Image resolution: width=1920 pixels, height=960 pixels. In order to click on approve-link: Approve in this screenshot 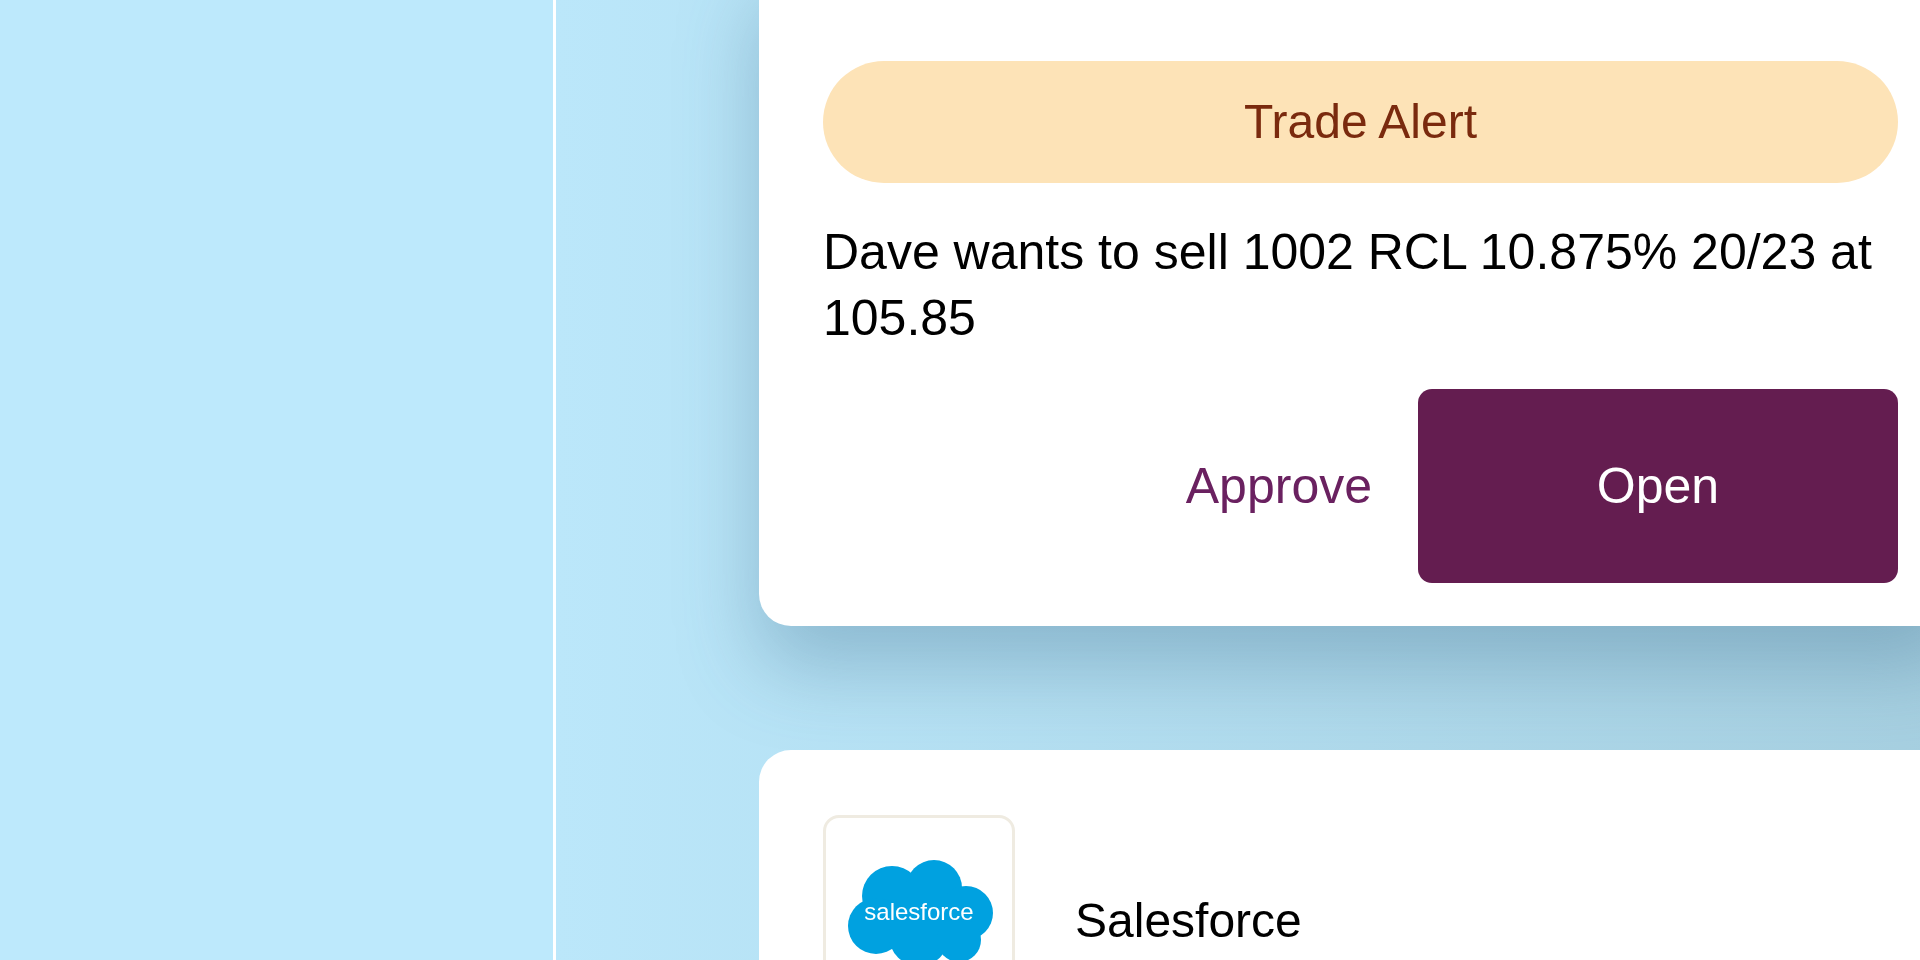, I will do `click(1278, 486)`.